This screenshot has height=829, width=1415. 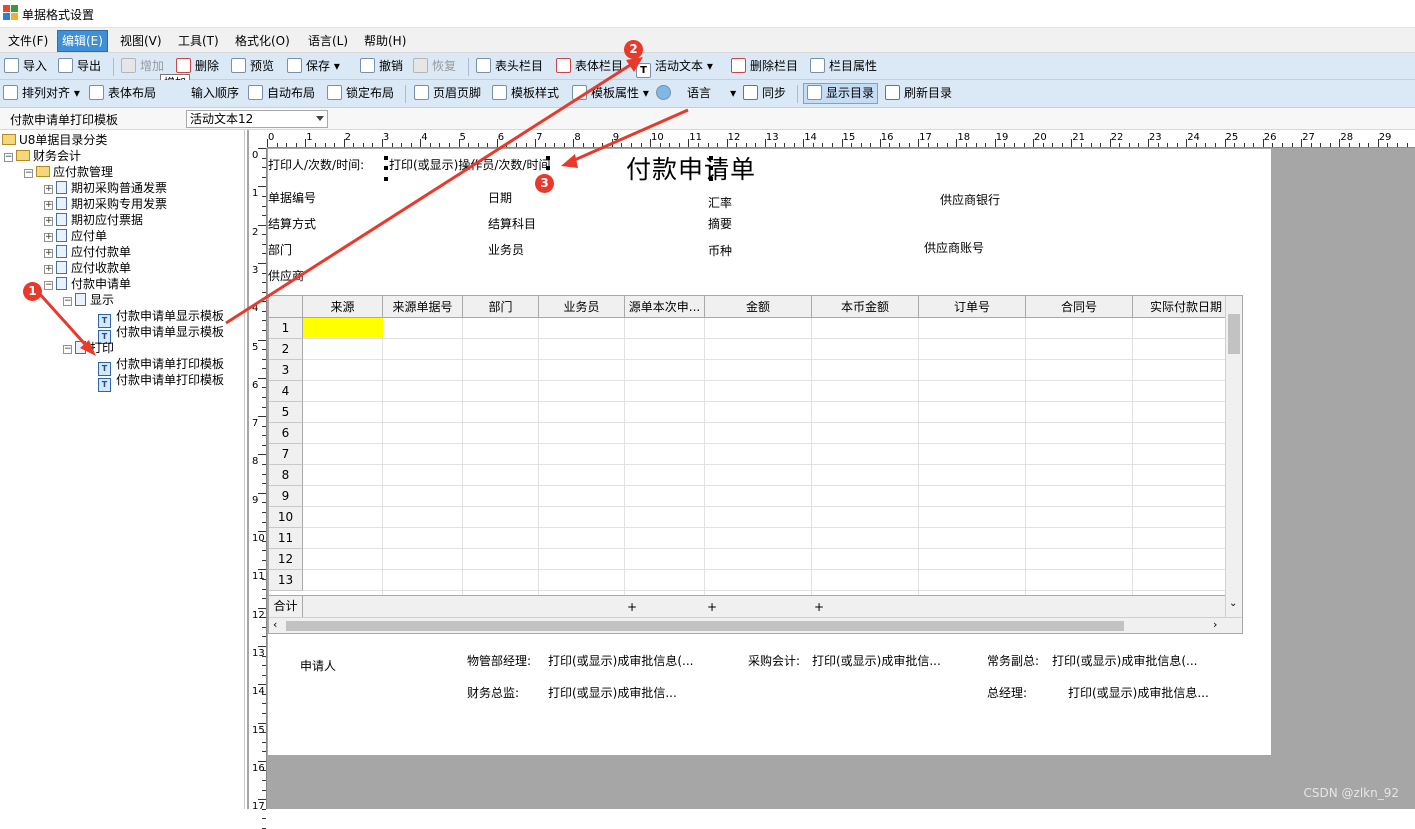 I want to click on annotation-badge: 1, so click(x=32, y=291).